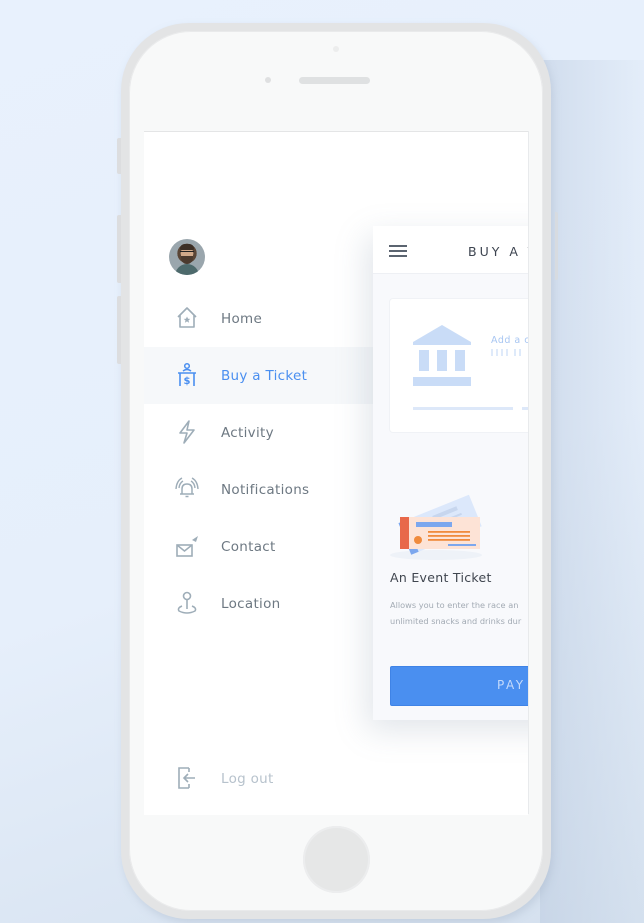  I want to click on menu-label: Buy a Ticket, so click(264, 375).